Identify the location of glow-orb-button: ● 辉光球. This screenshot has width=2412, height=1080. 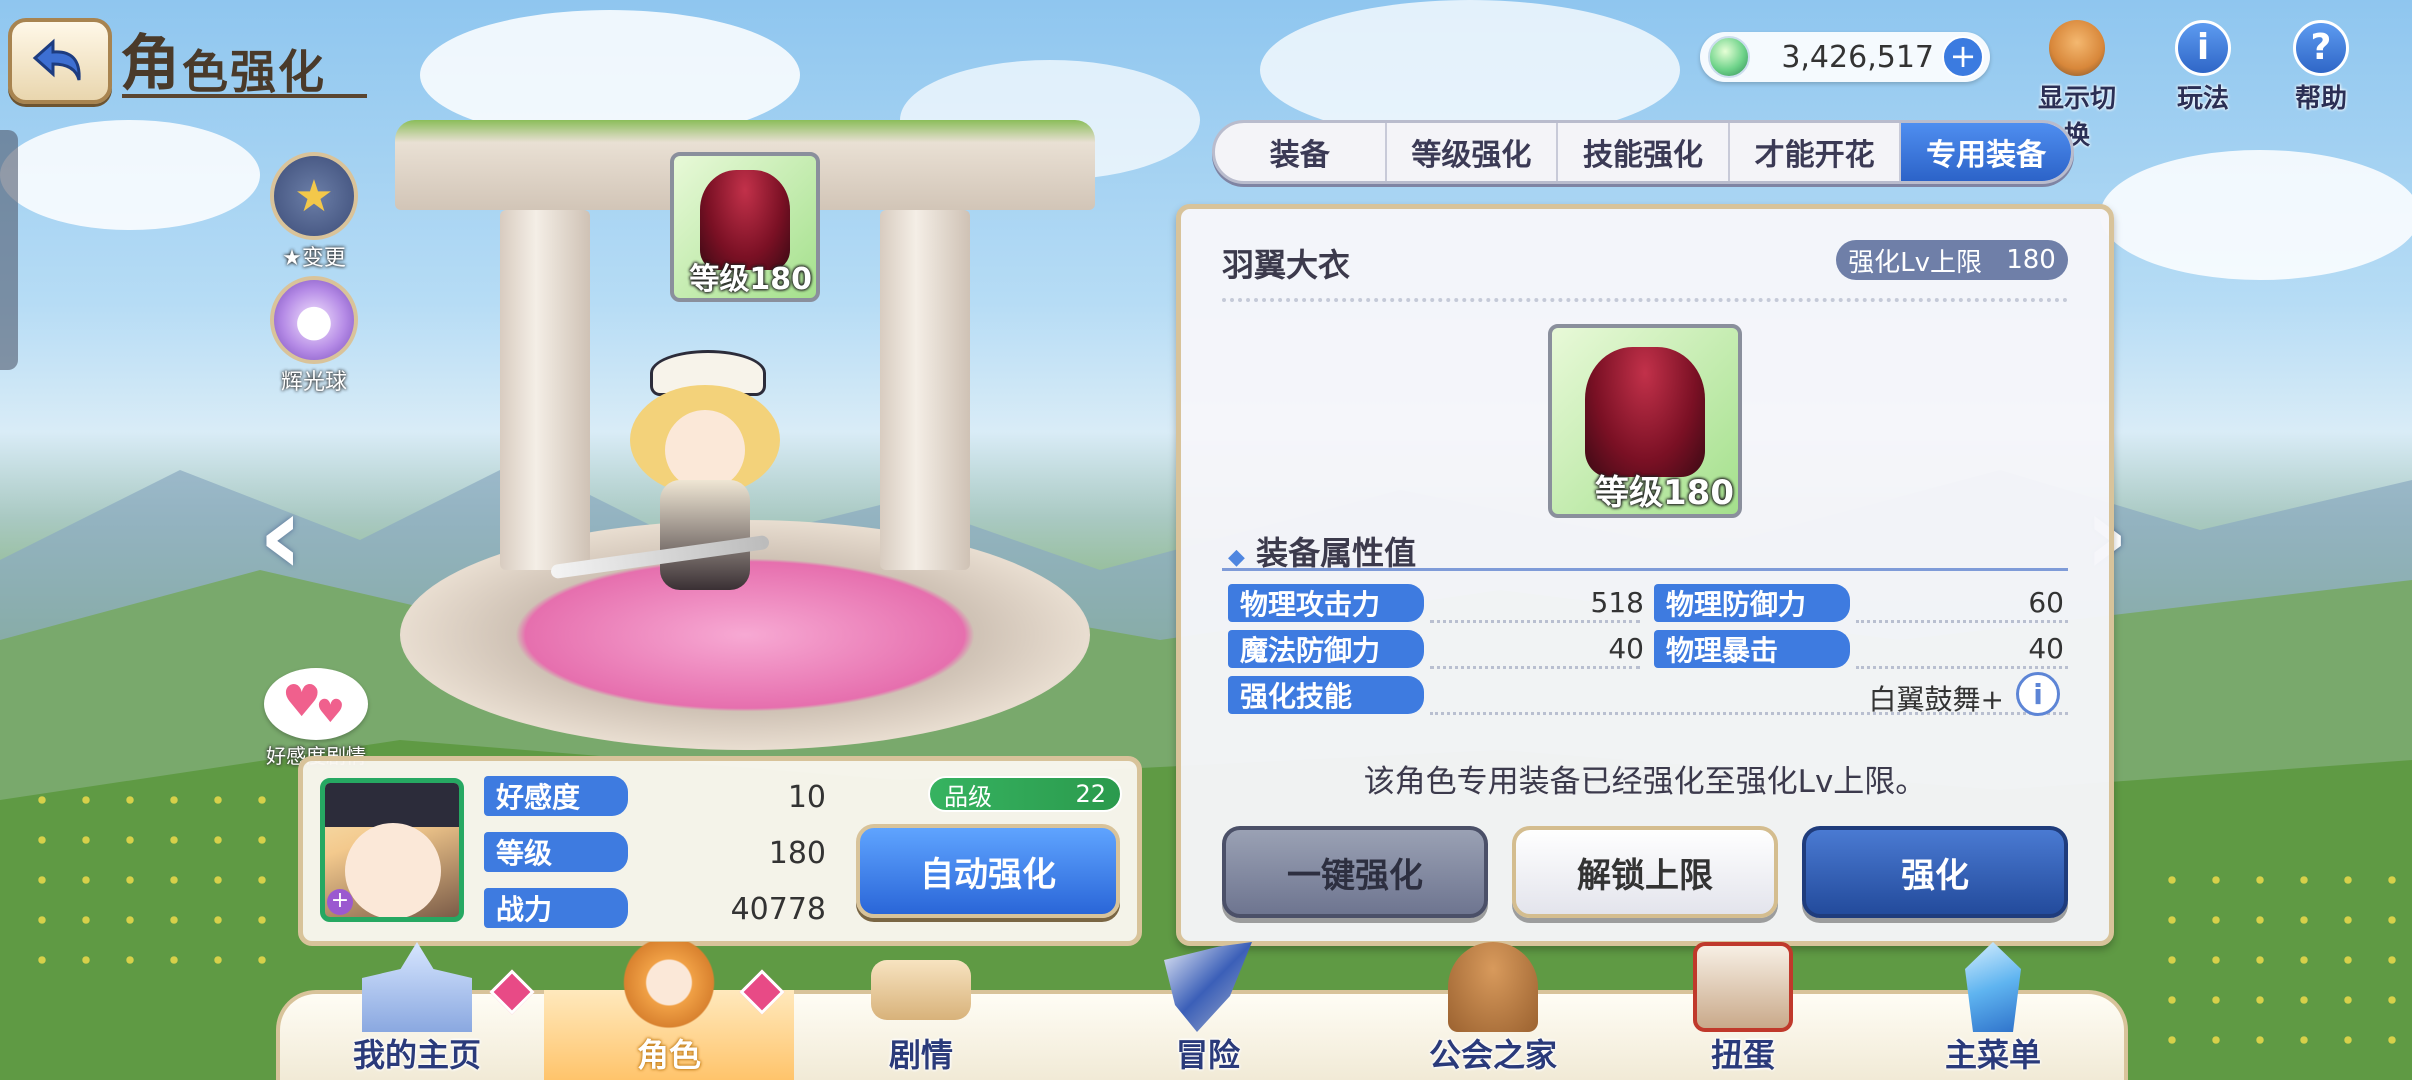
(314, 336).